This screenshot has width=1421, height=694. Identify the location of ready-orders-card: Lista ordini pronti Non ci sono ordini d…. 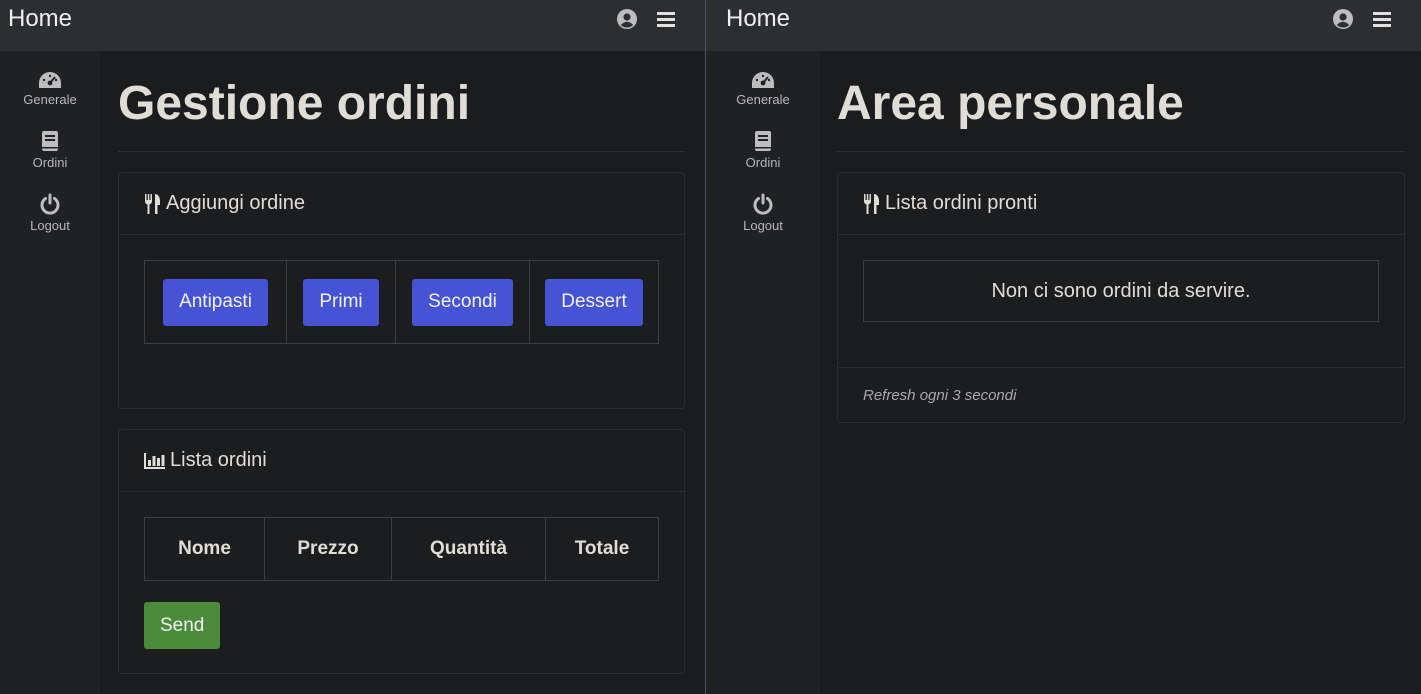
(1121, 297).